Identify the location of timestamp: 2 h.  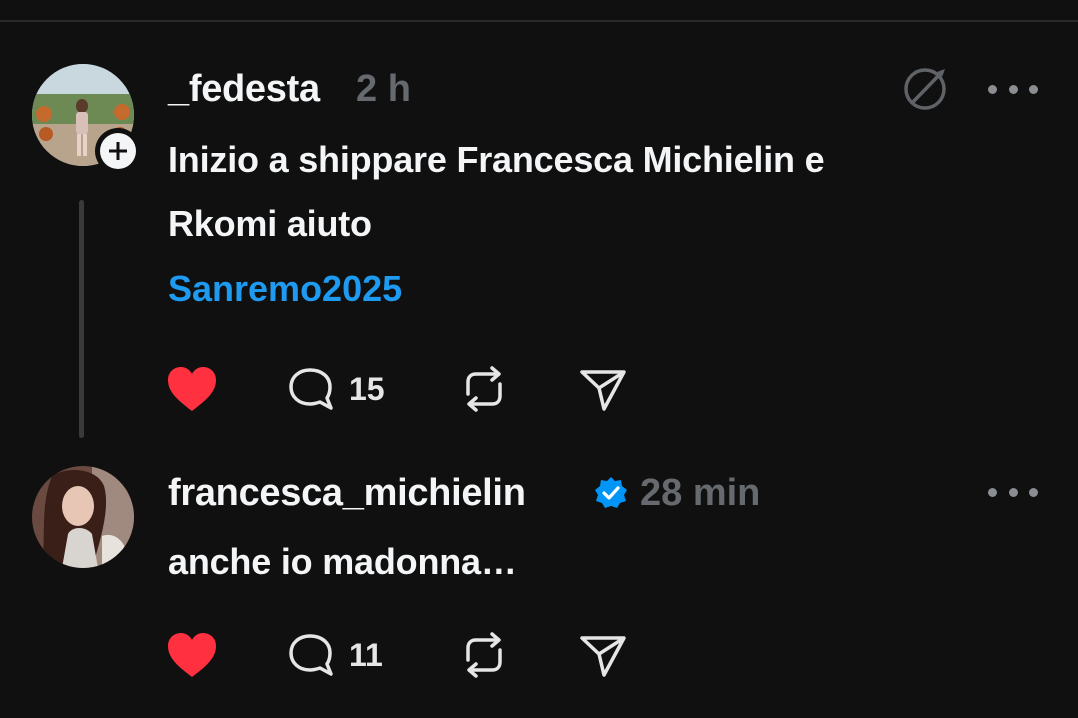
(383, 89).